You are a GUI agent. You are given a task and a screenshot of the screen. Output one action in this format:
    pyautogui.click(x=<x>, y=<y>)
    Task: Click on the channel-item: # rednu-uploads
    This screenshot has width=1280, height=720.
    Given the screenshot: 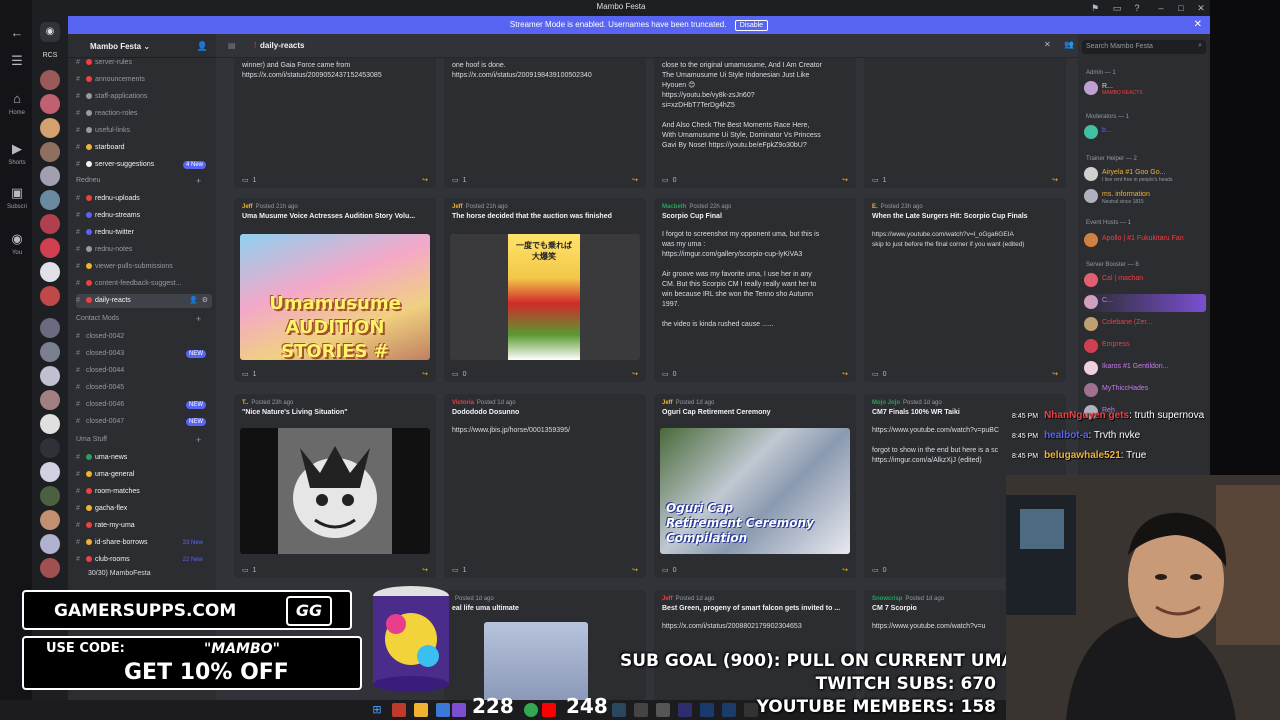 What is the action you would take?
    pyautogui.click(x=144, y=199)
    